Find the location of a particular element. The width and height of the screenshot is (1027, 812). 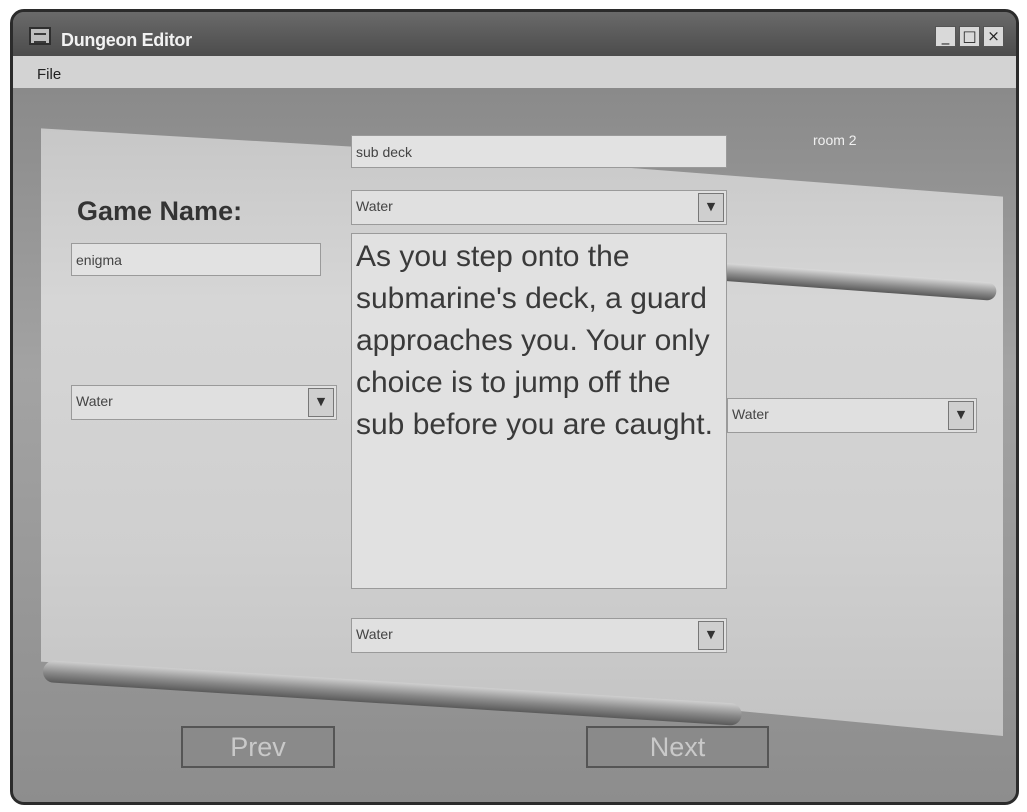

title-bar: Dungeon Editor _ □ × is located at coordinates (514, 34).